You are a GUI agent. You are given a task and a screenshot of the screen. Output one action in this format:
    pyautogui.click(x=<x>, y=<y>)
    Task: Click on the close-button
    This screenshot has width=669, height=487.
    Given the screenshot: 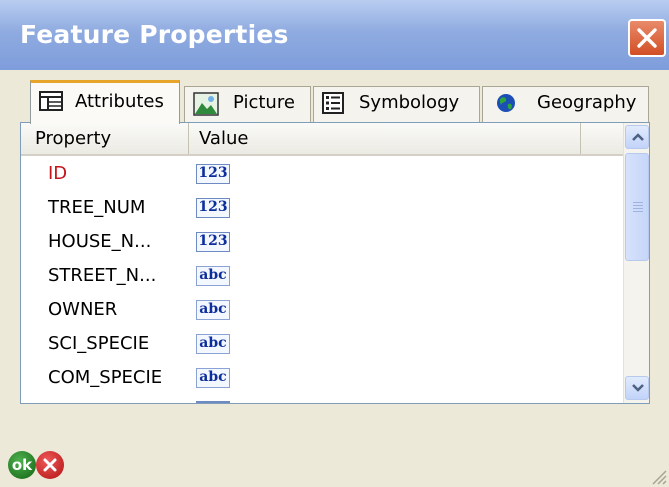 What is the action you would take?
    pyautogui.click(x=647, y=38)
    